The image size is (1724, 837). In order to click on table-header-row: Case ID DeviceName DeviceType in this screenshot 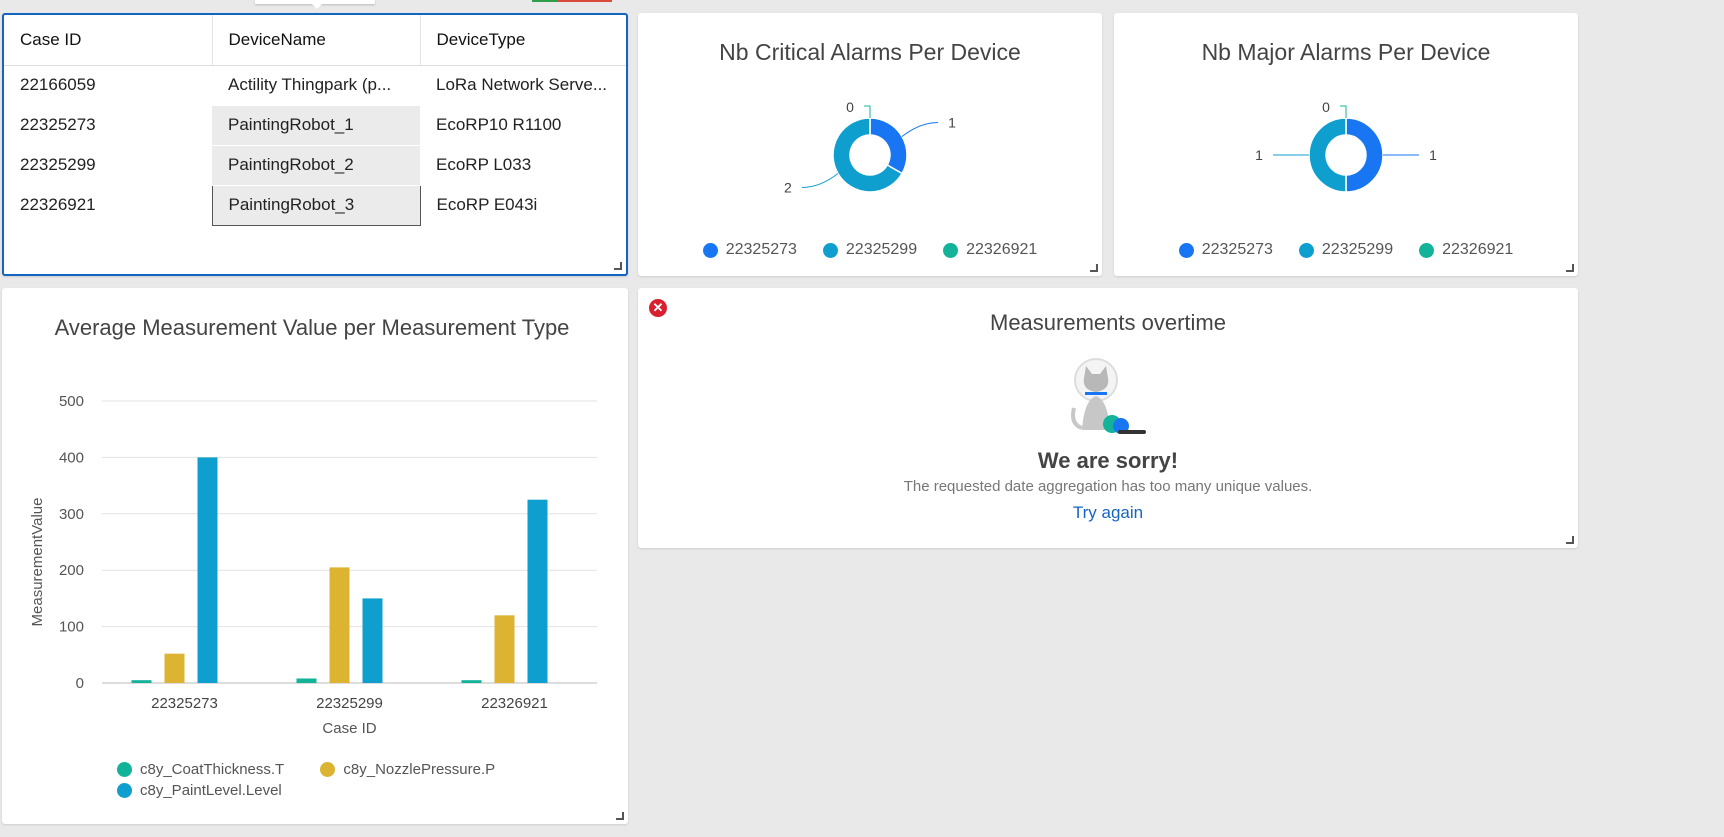, I will do `click(315, 40)`.